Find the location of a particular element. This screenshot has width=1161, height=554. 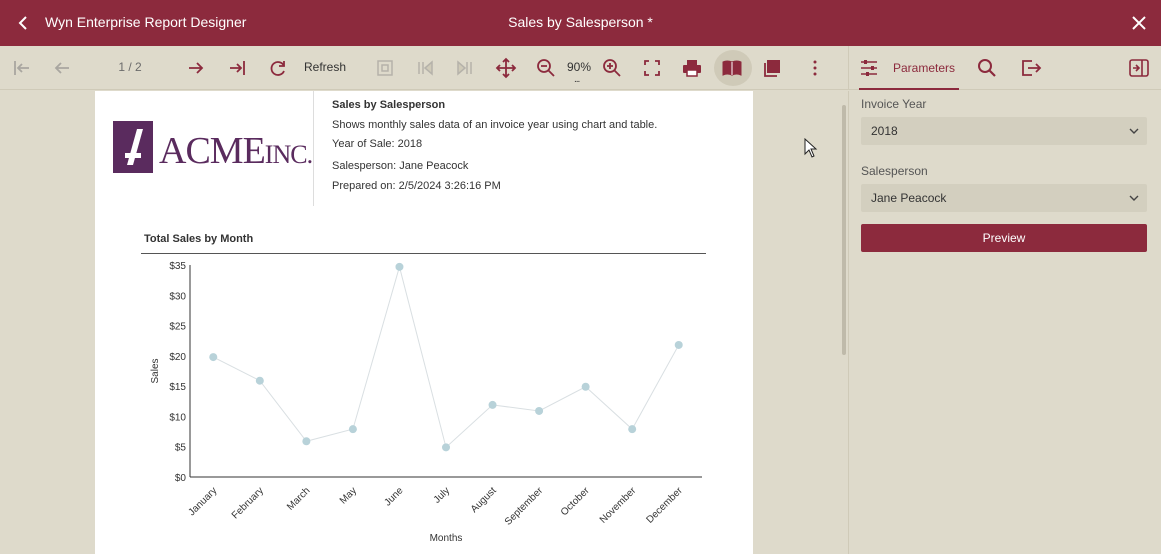

sidebar-tabs: Parameters is located at coordinates (1004, 68).